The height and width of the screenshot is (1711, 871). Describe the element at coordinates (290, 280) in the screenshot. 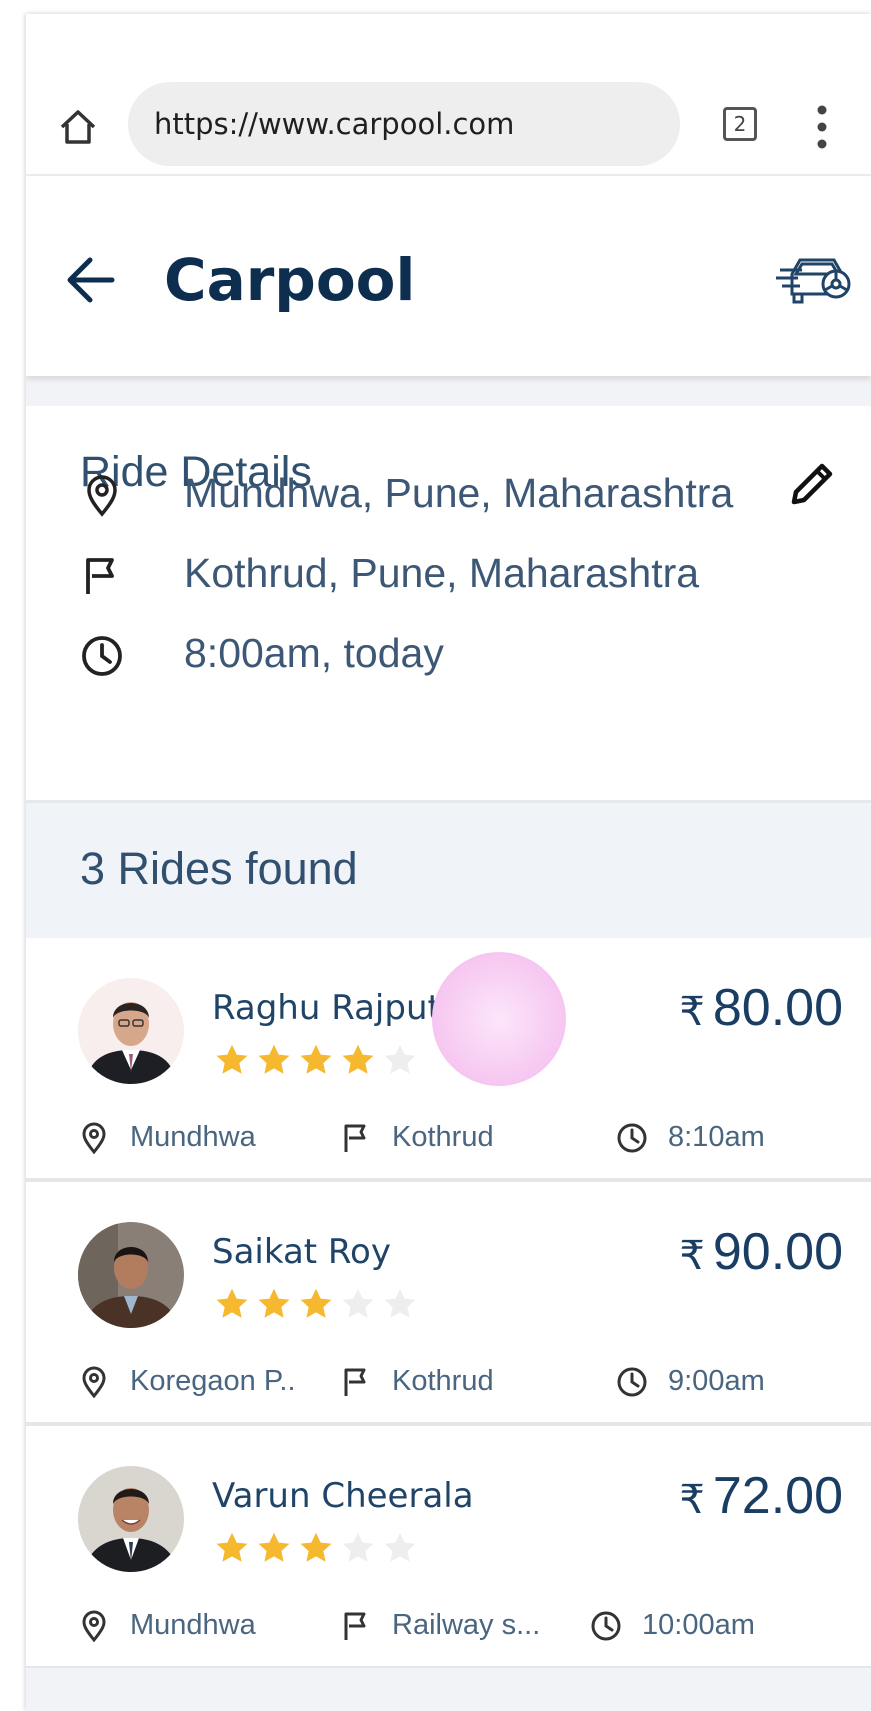

I see `page-title: Carpool` at that location.